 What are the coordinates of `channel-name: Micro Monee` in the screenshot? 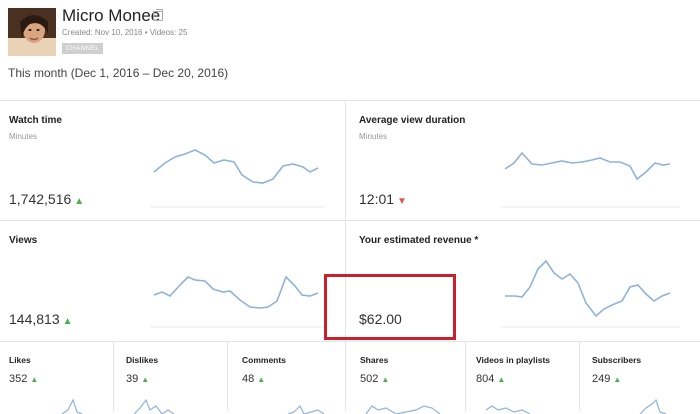 It's located at (111, 16).